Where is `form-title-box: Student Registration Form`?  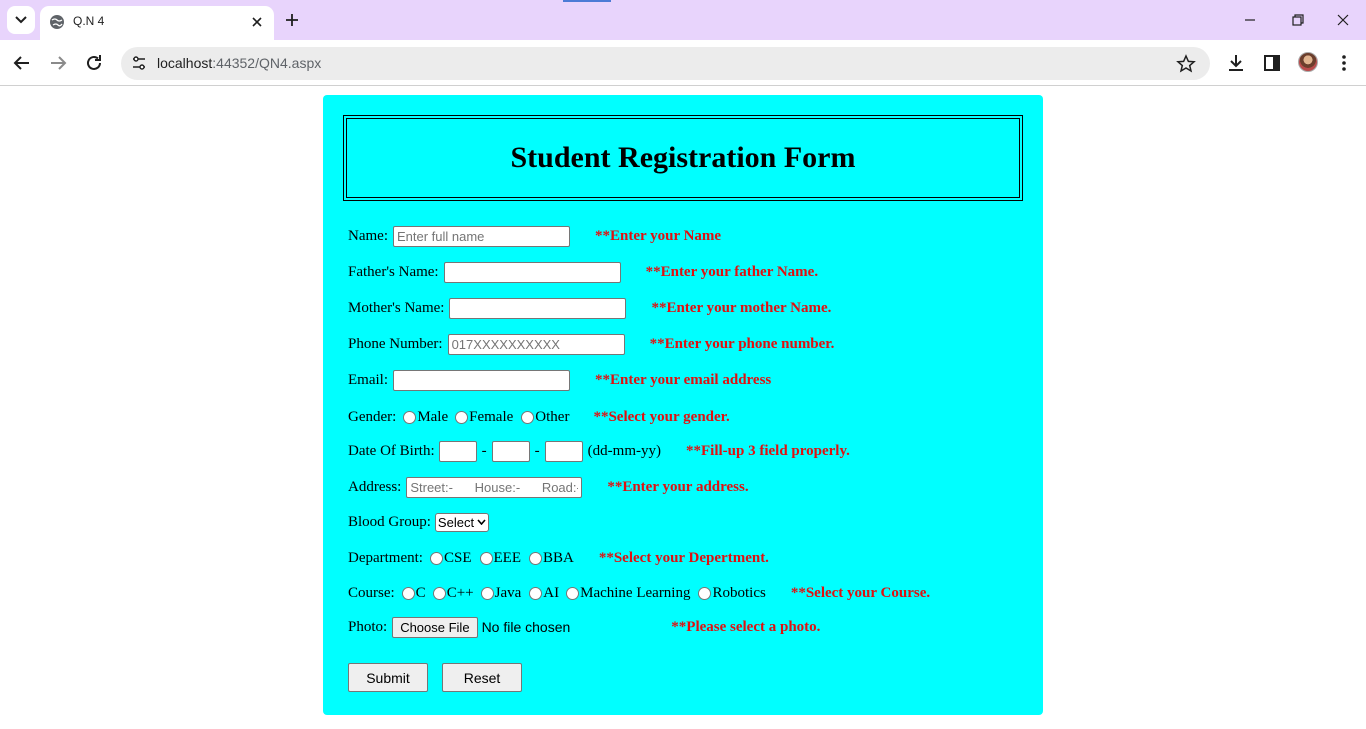
form-title-box: Student Registration Form is located at coordinates (683, 158).